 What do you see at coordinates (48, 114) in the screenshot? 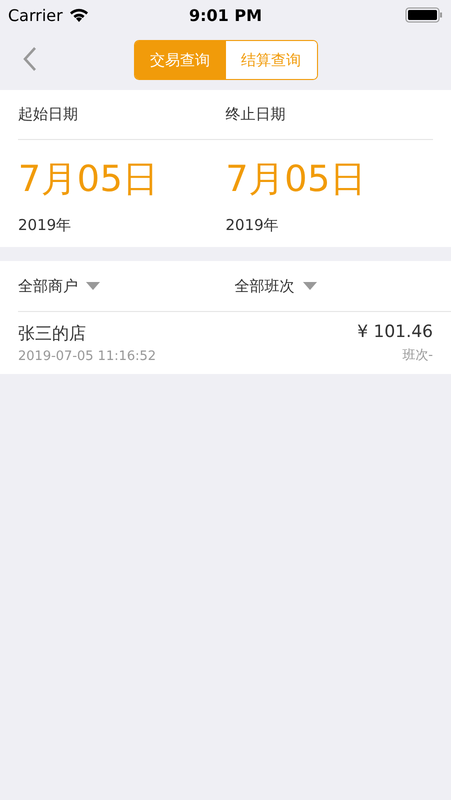
I see `date-label: 起始日期` at bounding box center [48, 114].